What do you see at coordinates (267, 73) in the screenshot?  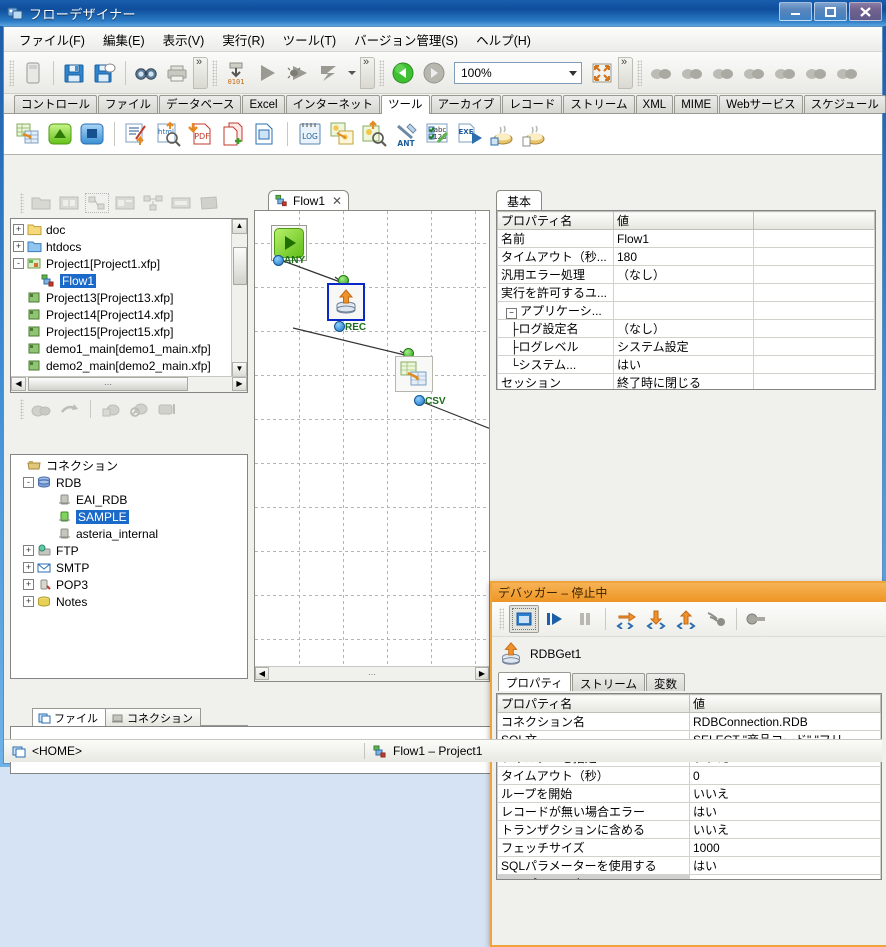 I see `run-icon` at bounding box center [267, 73].